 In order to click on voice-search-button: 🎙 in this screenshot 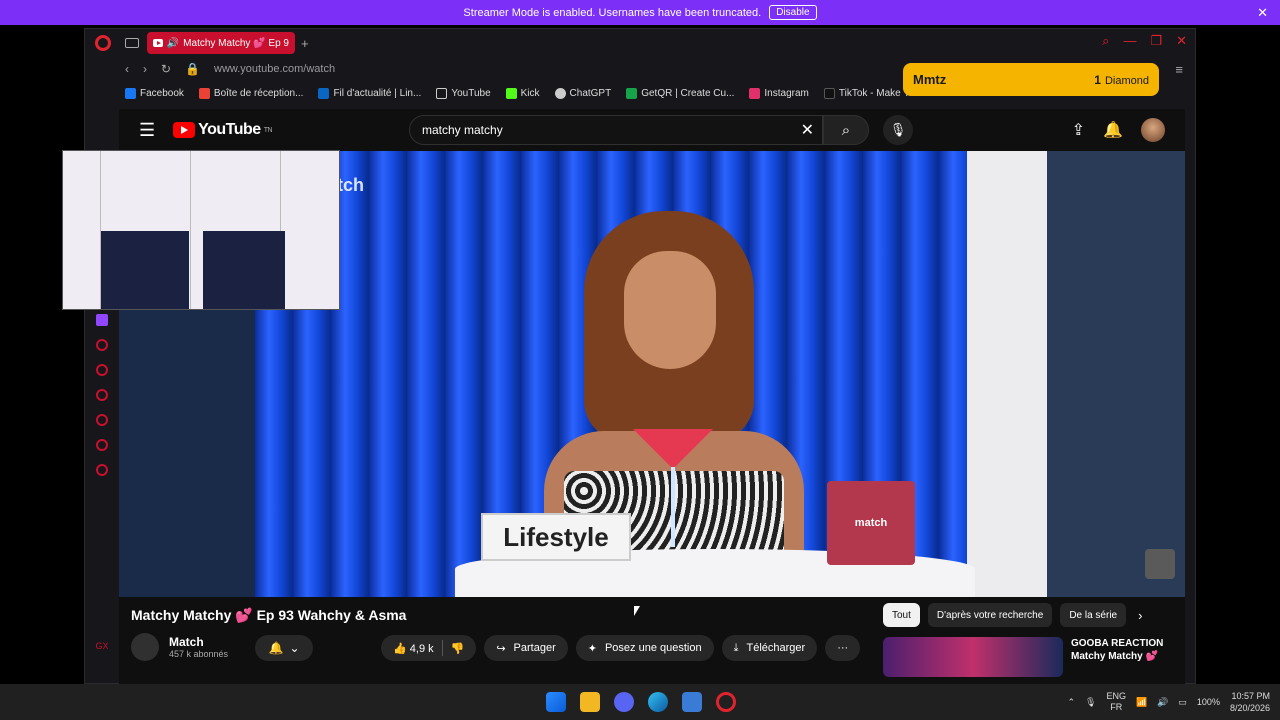, I will do `click(898, 130)`.